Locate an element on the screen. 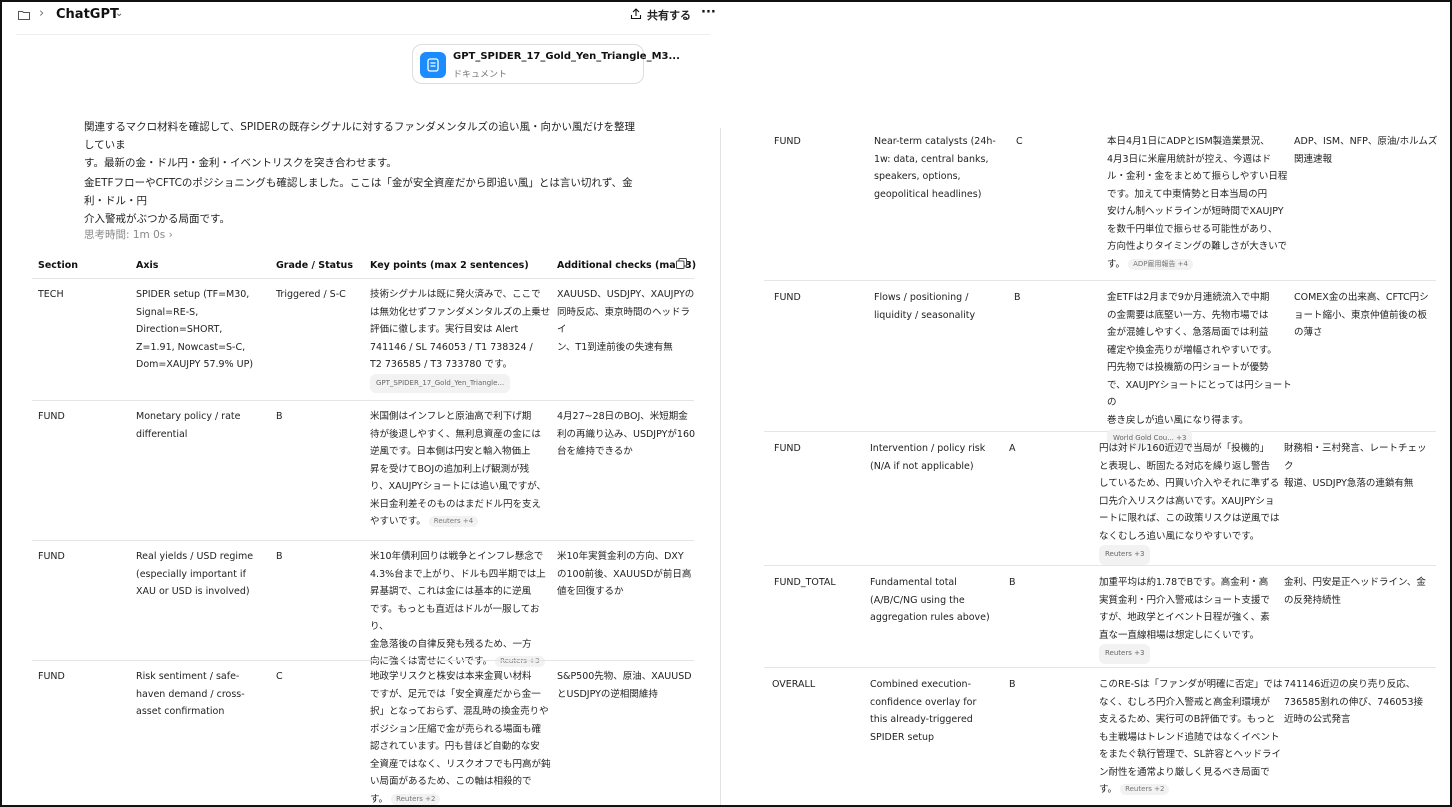  cell-line: 方向性よりタイミングの難しさが大きいで is located at coordinates (1197, 246).